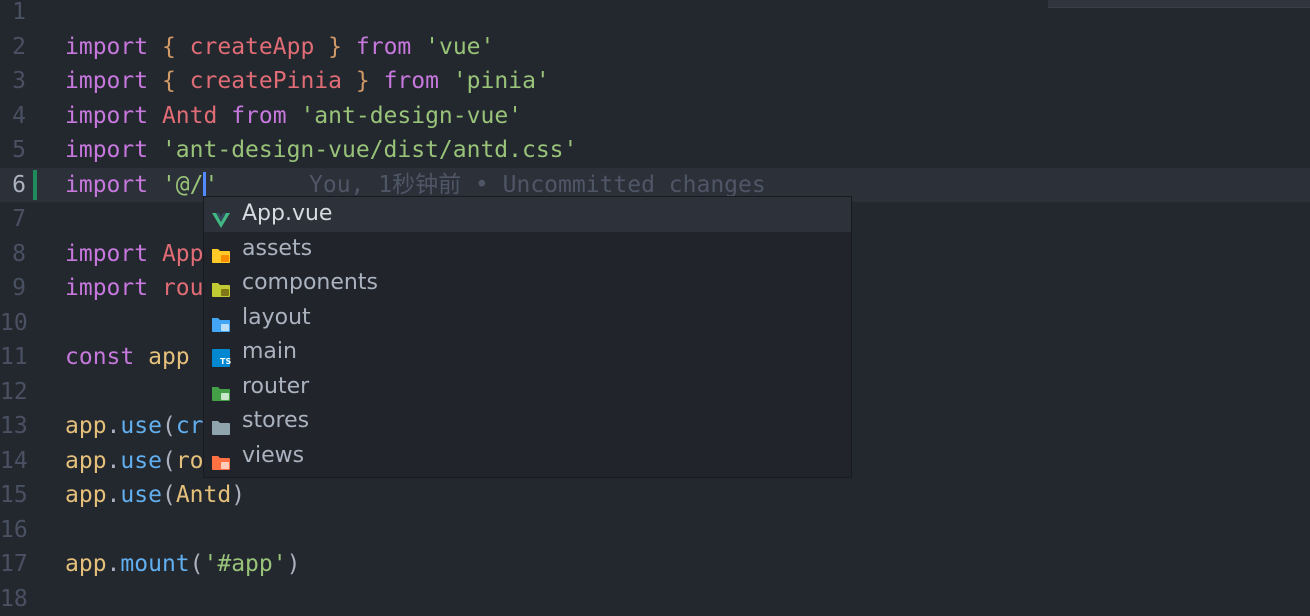 This screenshot has height=616, width=1310. What do you see at coordinates (527, 352) in the screenshot?
I see `suggestion-item: TS main` at bounding box center [527, 352].